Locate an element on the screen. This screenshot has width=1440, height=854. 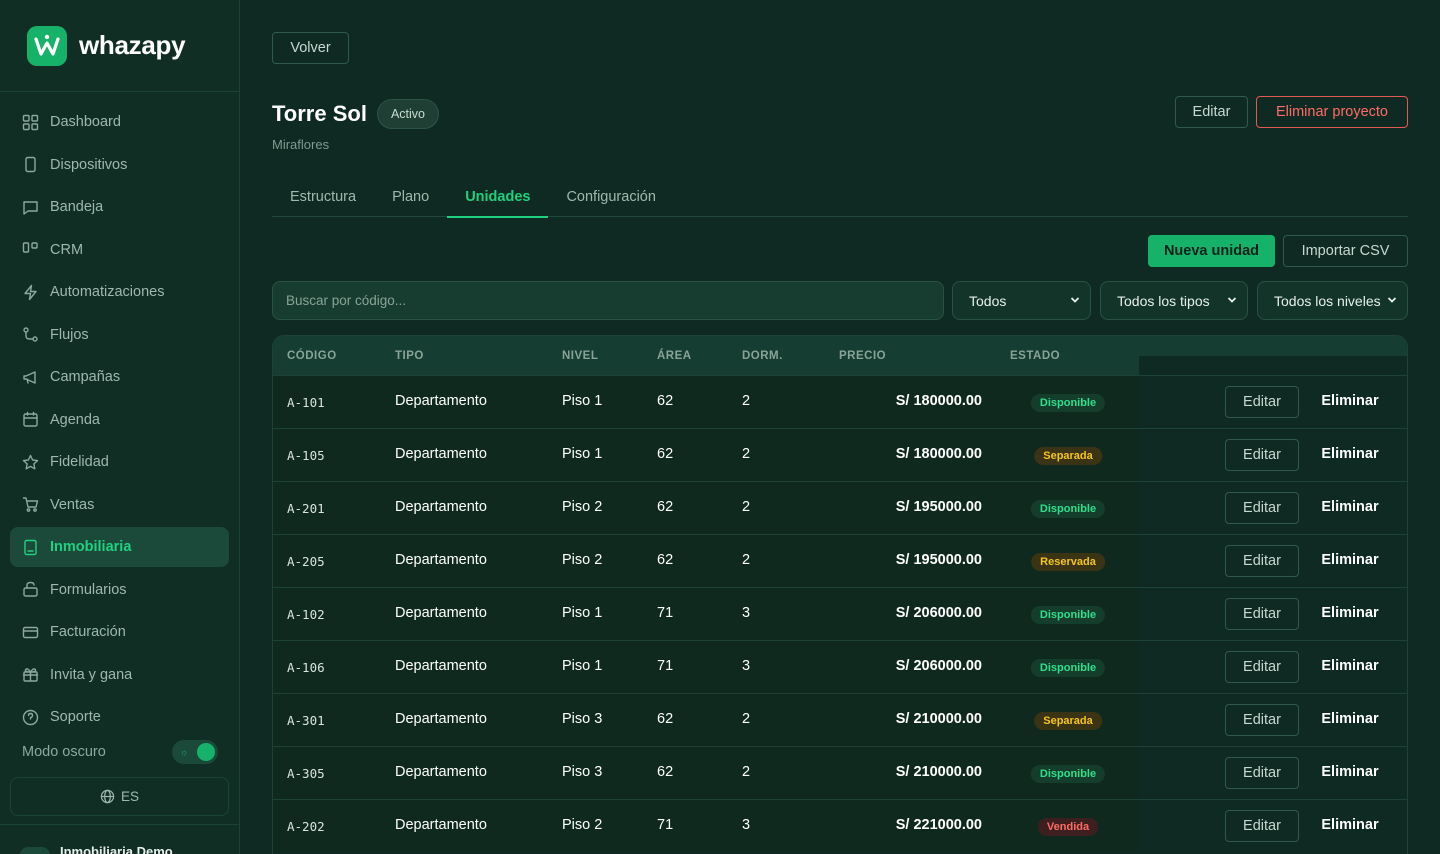
unit-price: S/ 180000.00 is located at coordinates (938, 454).